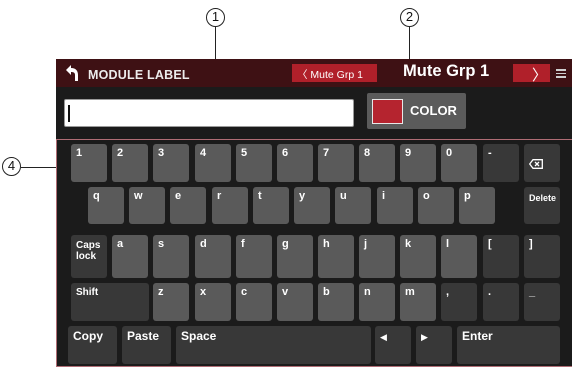  What do you see at coordinates (501, 163) in the screenshot?
I see `key-minus: -` at bounding box center [501, 163].